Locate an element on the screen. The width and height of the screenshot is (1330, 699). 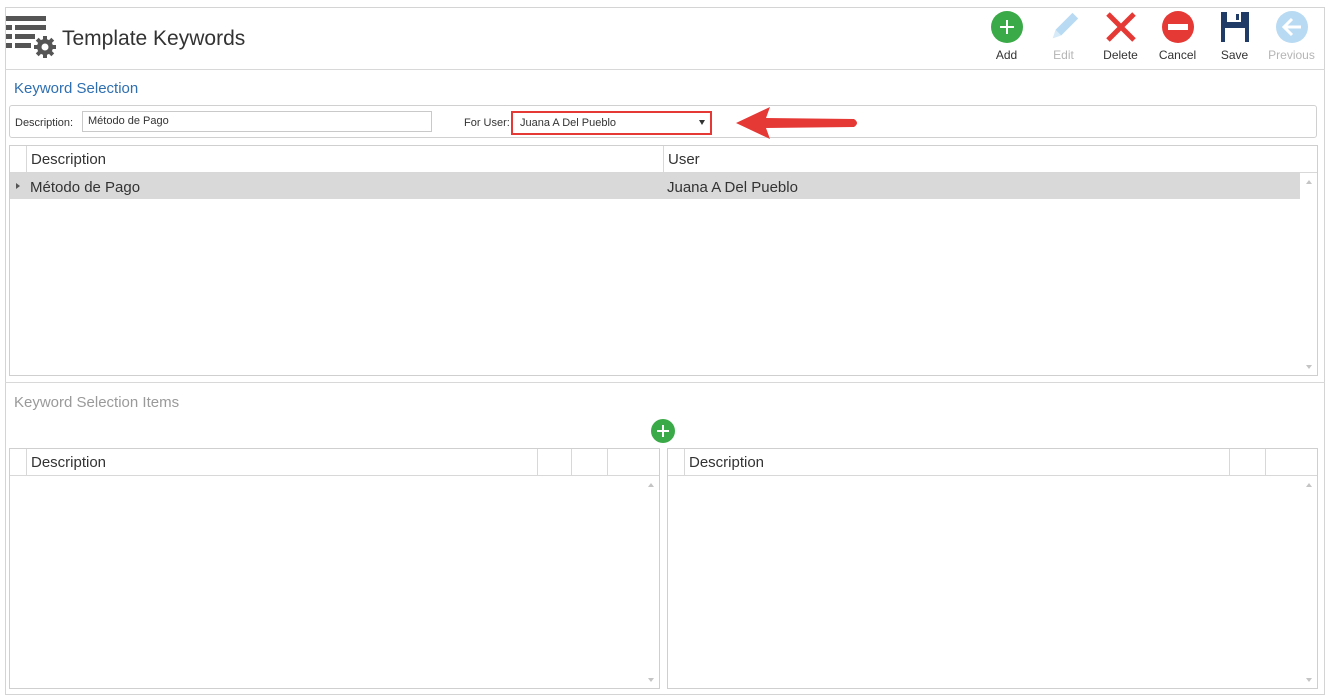
keyword-selection-items-title: Keyword Selection Items is located at coordinates (97, 402).